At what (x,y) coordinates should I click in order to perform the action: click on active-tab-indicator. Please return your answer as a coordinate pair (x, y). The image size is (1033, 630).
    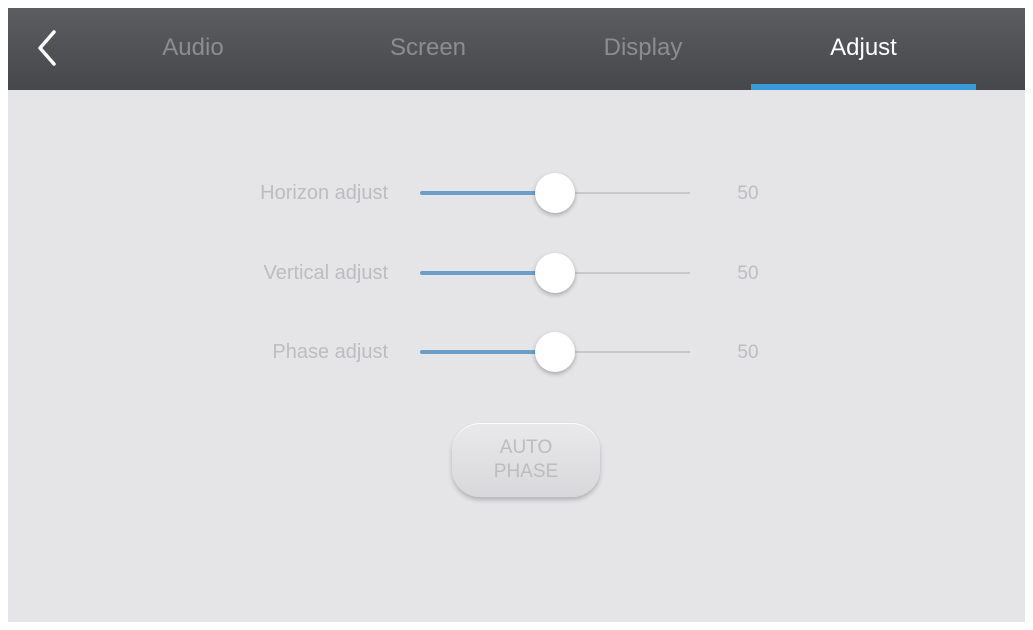
    Looking at the image, I should click on (863, 87).